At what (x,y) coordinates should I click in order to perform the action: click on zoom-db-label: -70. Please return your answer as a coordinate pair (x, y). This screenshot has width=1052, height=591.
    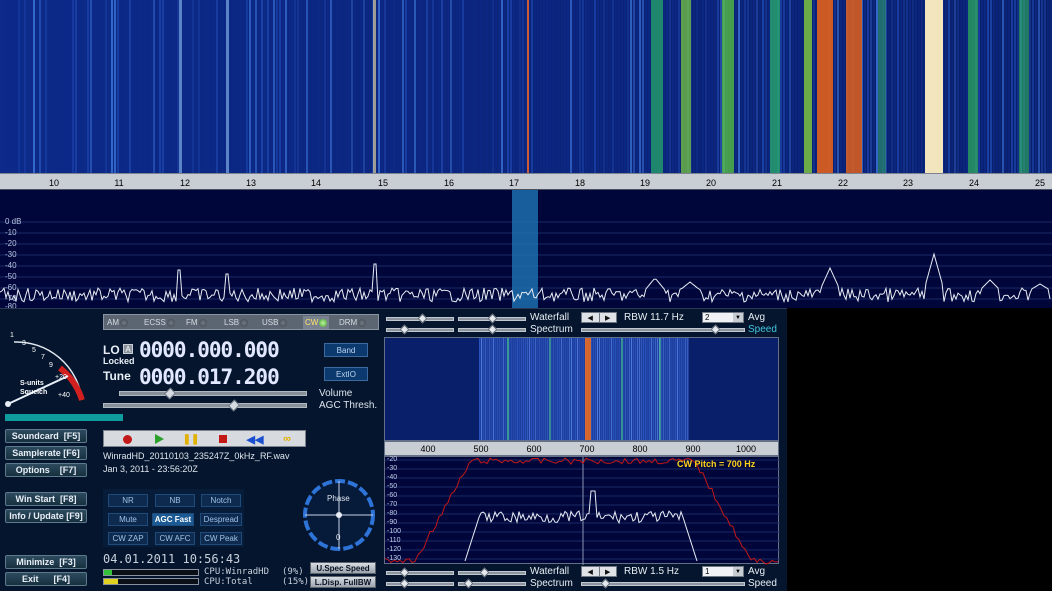
    Looking at the image, I should click on (392, 504).